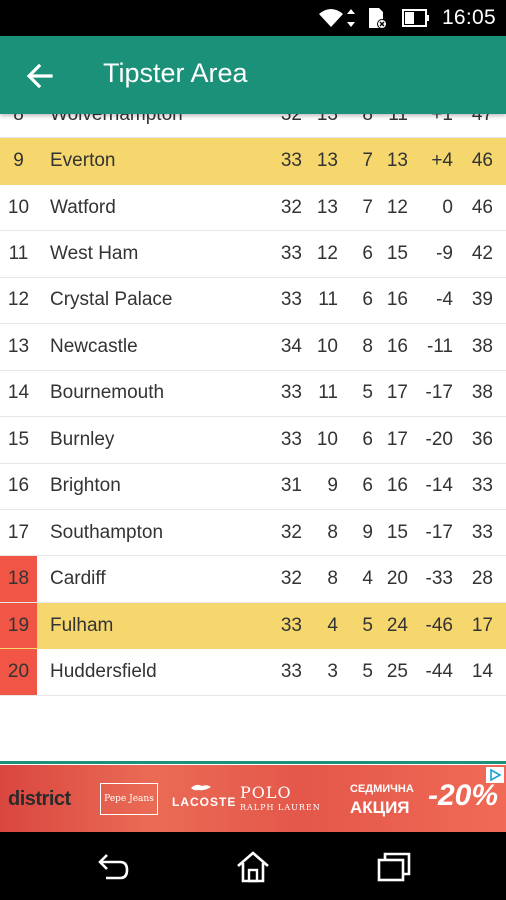  Describe the element at coordinates (253, 487) in the screenshot. I see `table-row: 16 Brighton 31 9 6 16 -14 33` at that location.